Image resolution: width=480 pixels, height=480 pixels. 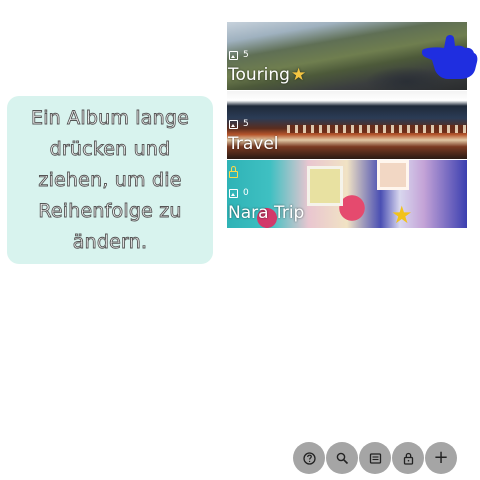 I want to click on view-toggle-button, so click(x=375, y=458).